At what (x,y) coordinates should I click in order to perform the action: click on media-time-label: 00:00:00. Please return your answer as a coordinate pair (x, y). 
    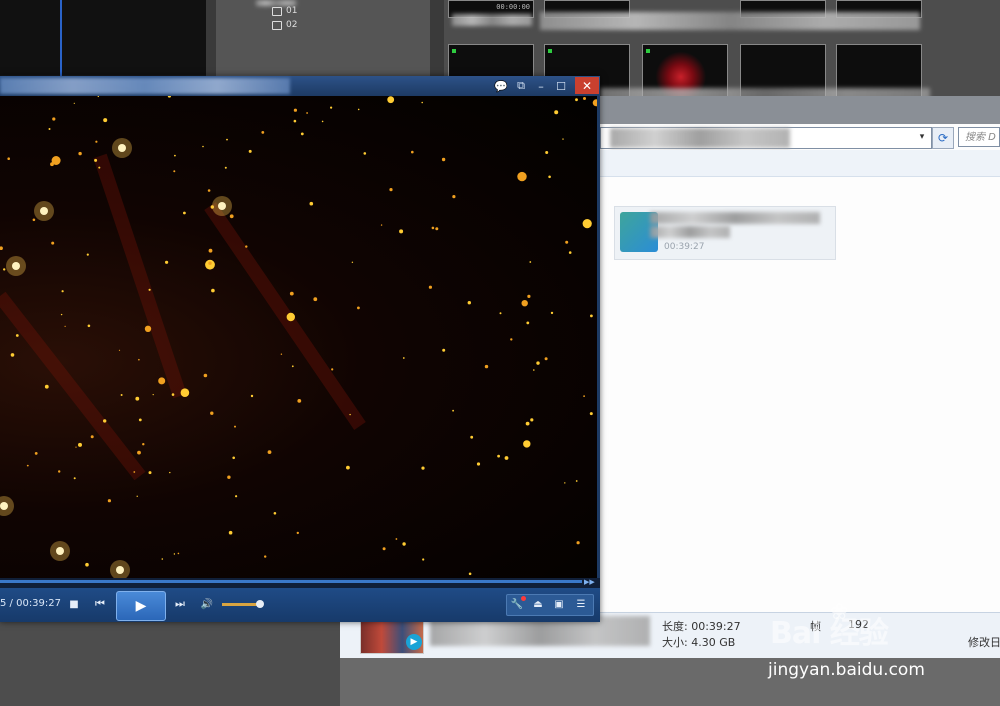
    Looking at the image, I should click on (513, 7).